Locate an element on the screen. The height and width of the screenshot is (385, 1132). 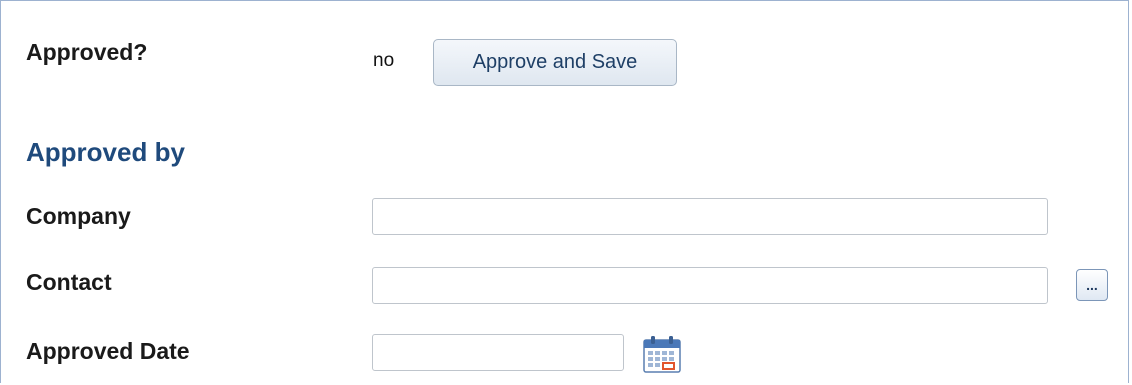
contact-label: Contact is located at coordinates (69, 282).